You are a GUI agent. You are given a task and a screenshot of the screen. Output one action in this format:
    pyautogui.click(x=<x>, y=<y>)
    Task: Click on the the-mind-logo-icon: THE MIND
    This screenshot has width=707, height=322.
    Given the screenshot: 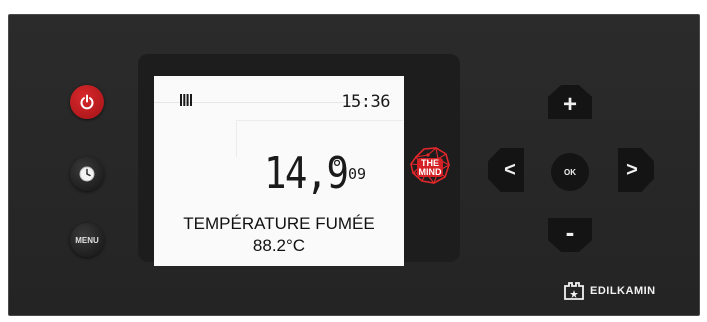 What is the action you would take?
    pyautogui.click(x=430, y=165)
    